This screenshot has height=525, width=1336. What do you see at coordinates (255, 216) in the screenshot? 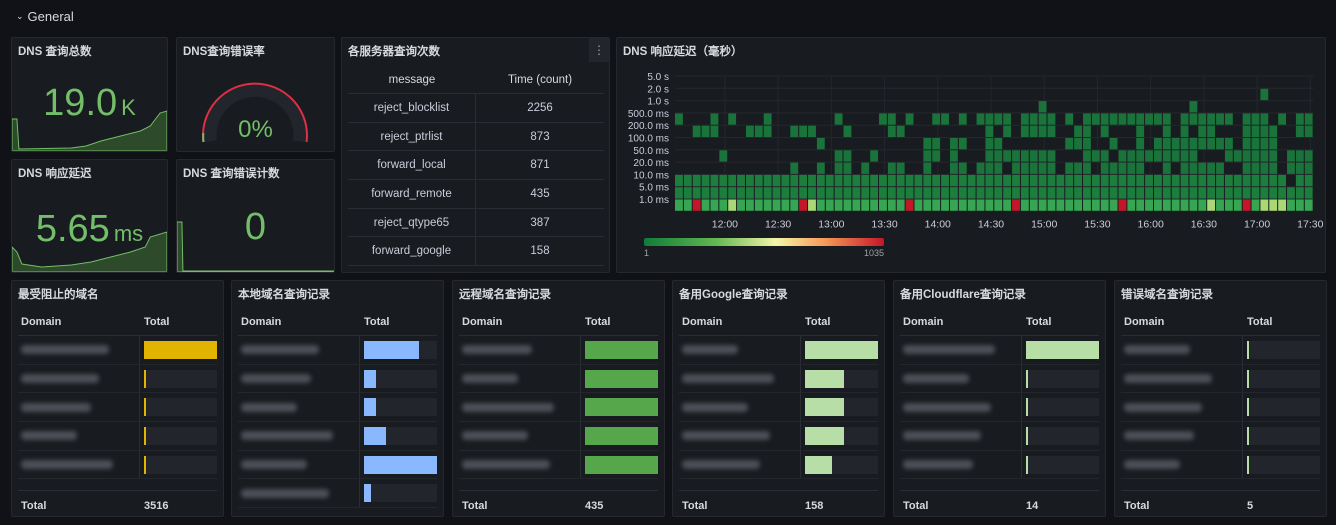
I see `panel-error-count: DNS 查询错误计数 0` at bounding box center [255, 216].